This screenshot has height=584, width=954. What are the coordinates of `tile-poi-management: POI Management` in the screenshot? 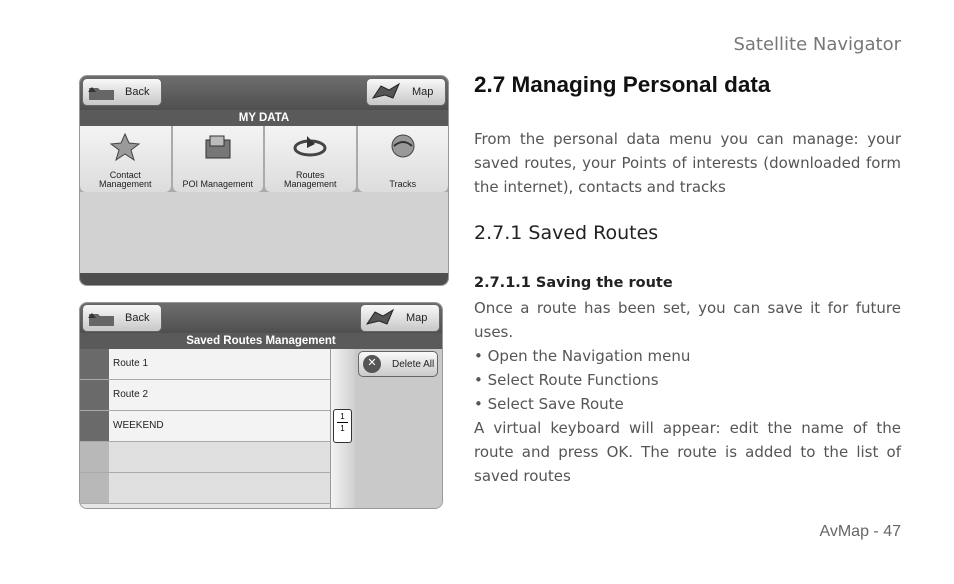 It's located at (217, 159).